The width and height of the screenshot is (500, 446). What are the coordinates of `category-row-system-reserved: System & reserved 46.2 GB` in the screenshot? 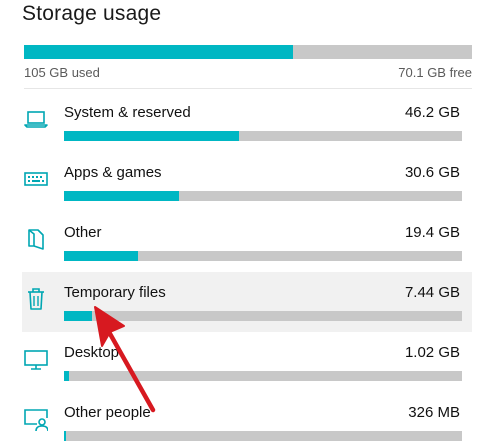 It's located at (247, 122).